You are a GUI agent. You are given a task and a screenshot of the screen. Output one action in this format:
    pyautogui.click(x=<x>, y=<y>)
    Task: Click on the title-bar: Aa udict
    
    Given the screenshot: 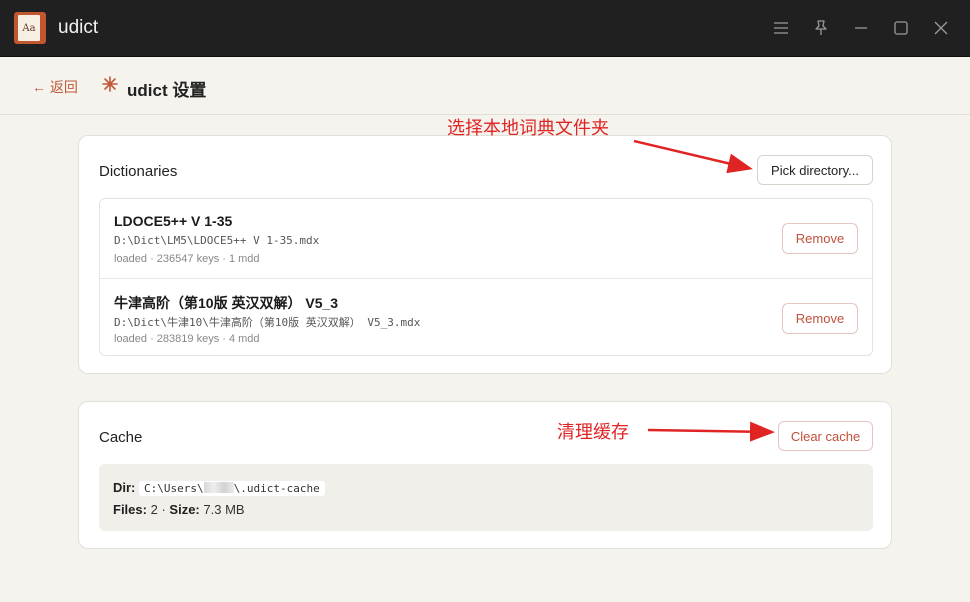 What is the action you would take?
    pyautogui.click(x=485, y=28)
    